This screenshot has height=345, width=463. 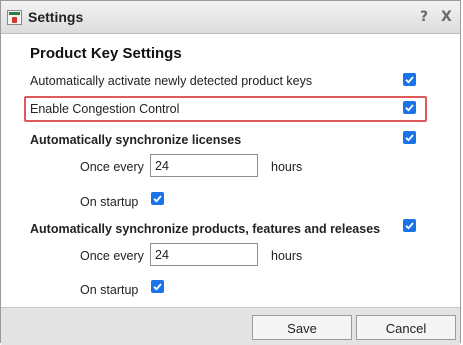 What do you see at coordinates (204, 165) in the screenshot?
I see `licenses-interval-input` at bounding box center [204, 165].